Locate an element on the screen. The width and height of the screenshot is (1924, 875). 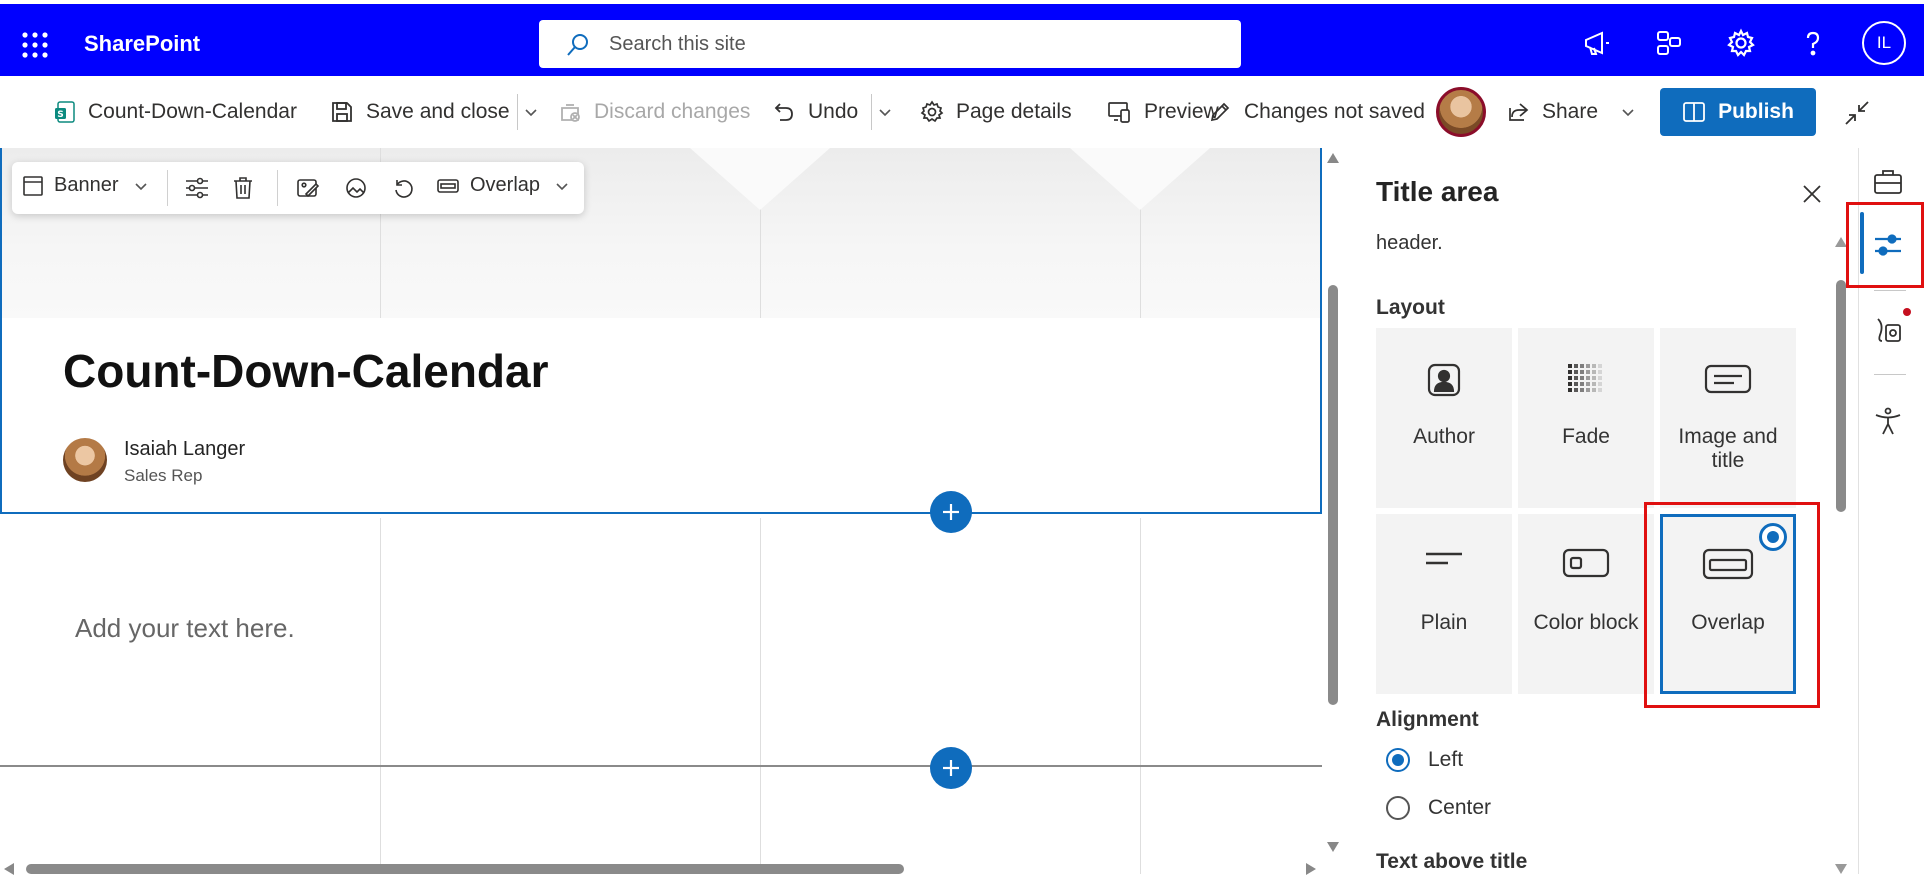
search-input is located at coordinates (909, 44).